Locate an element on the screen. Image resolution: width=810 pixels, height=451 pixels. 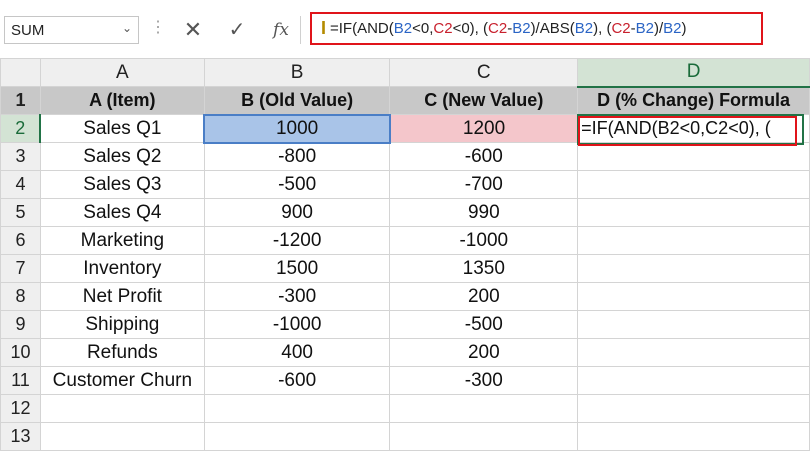
table-row: 6 Marketing -1200 -1000 is located at coordinates (405, 240).